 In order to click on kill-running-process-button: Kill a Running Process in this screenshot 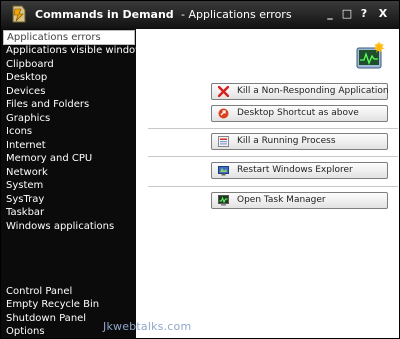, I will do `click(299, 141)`.